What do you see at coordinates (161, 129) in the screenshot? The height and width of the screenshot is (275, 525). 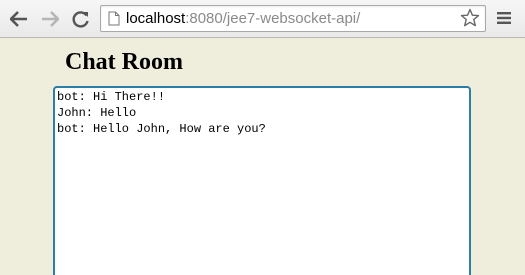 I see `chat-message: bot: Hello John, How are you?` at bounding box center [161, 129].